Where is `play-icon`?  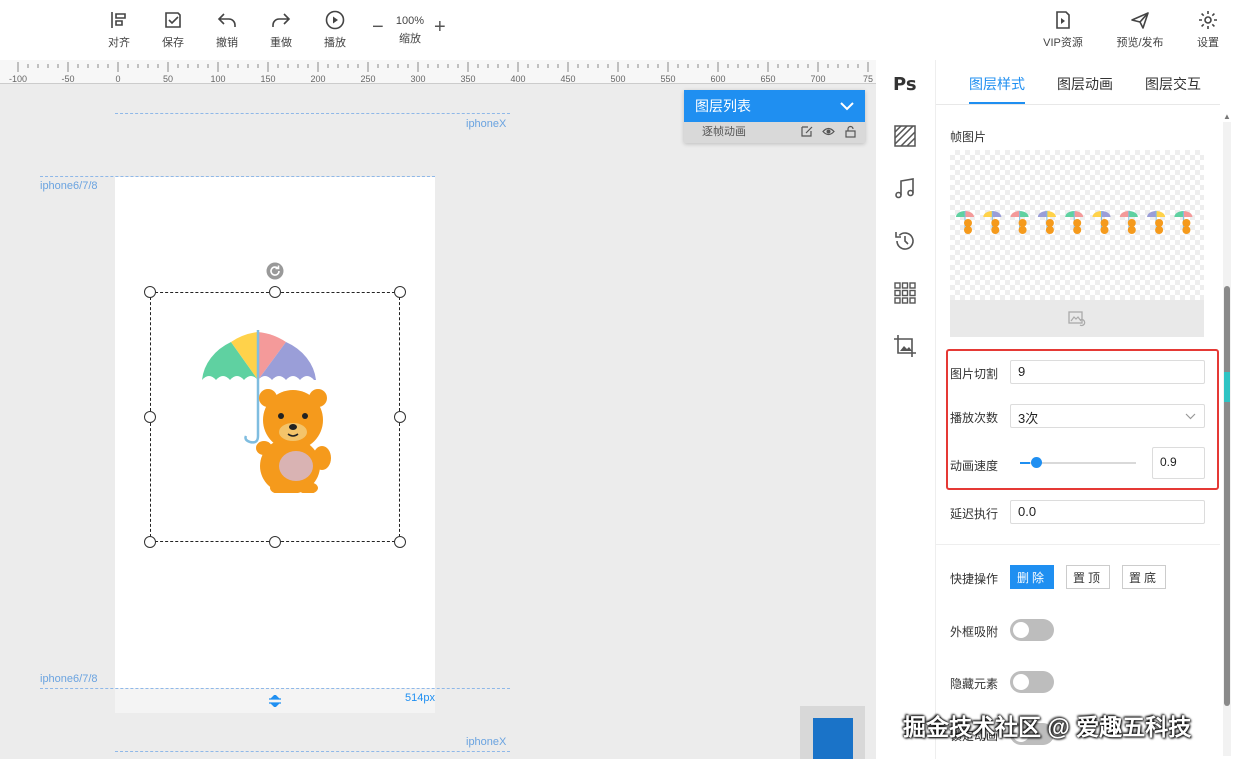
play-icon is located at coordinates (335, 20).